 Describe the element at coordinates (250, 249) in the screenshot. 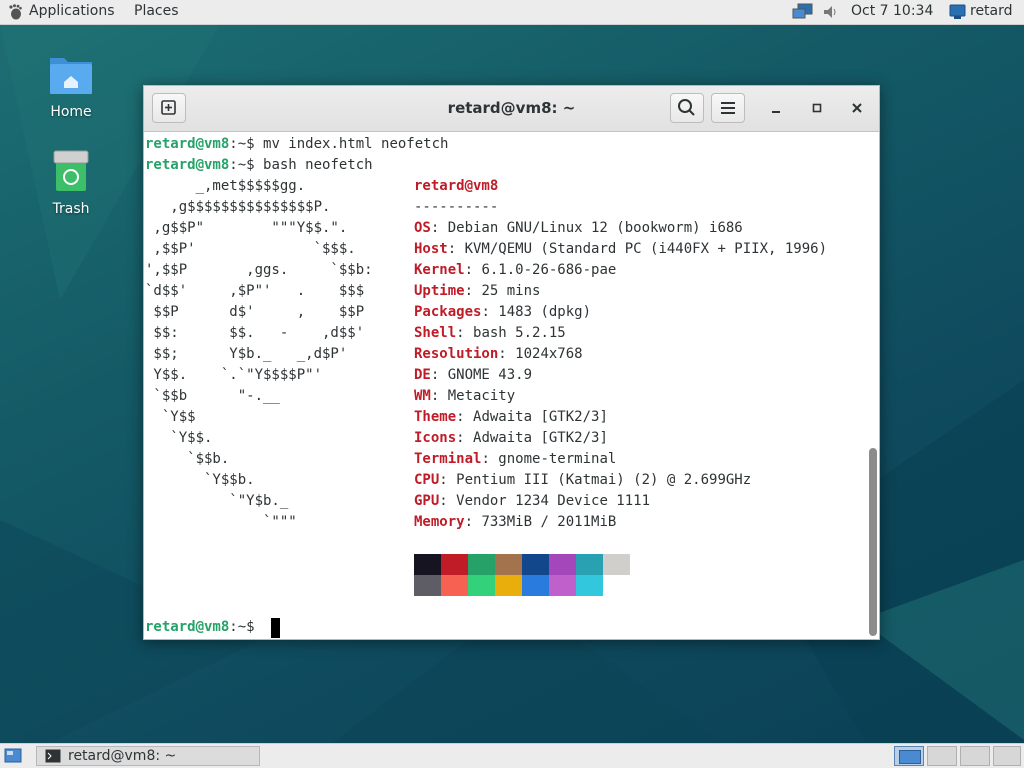

I see `ascii-art-line: ,$$P' `$$$.` at that location.